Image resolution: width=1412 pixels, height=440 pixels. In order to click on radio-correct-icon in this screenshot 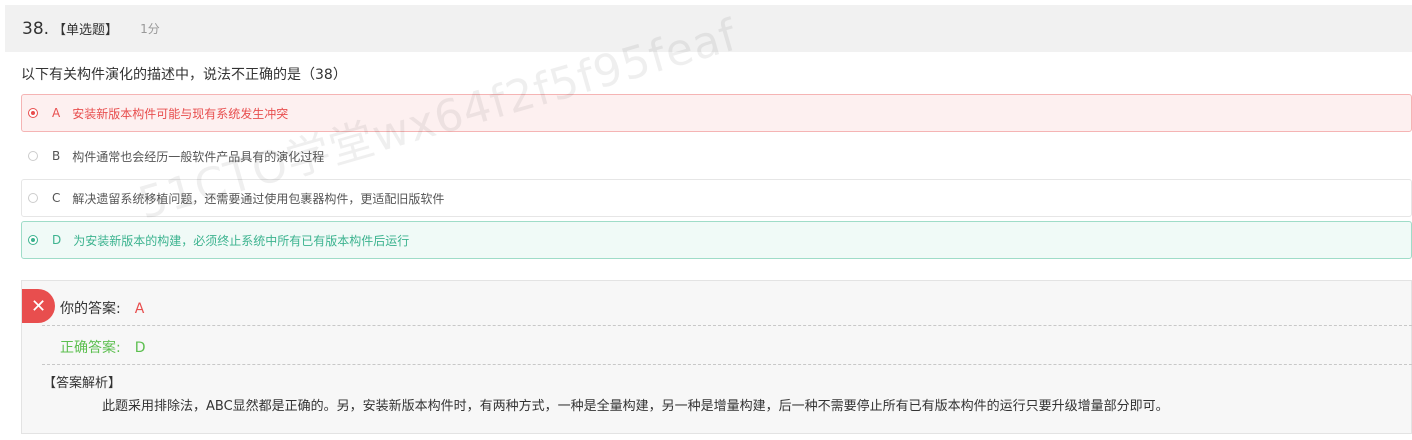, I will do `click(33, 240)`.